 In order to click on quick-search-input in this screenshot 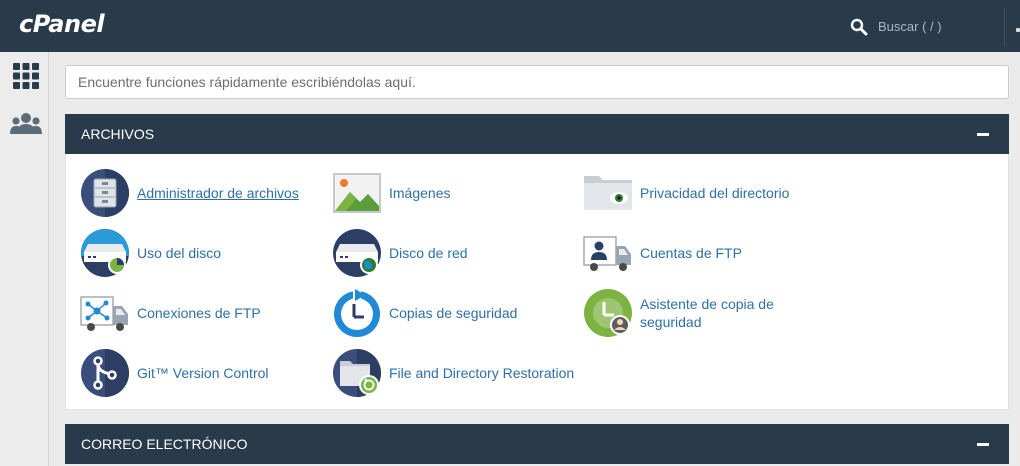, I will do `click(537, 82)`.